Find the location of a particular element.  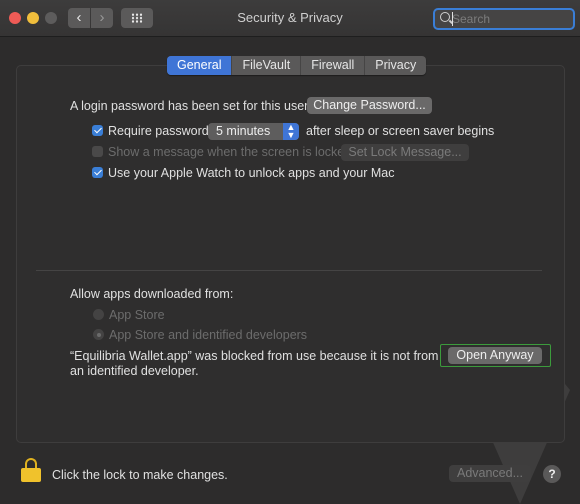

text-cursor is located at coordinates (452, 19).